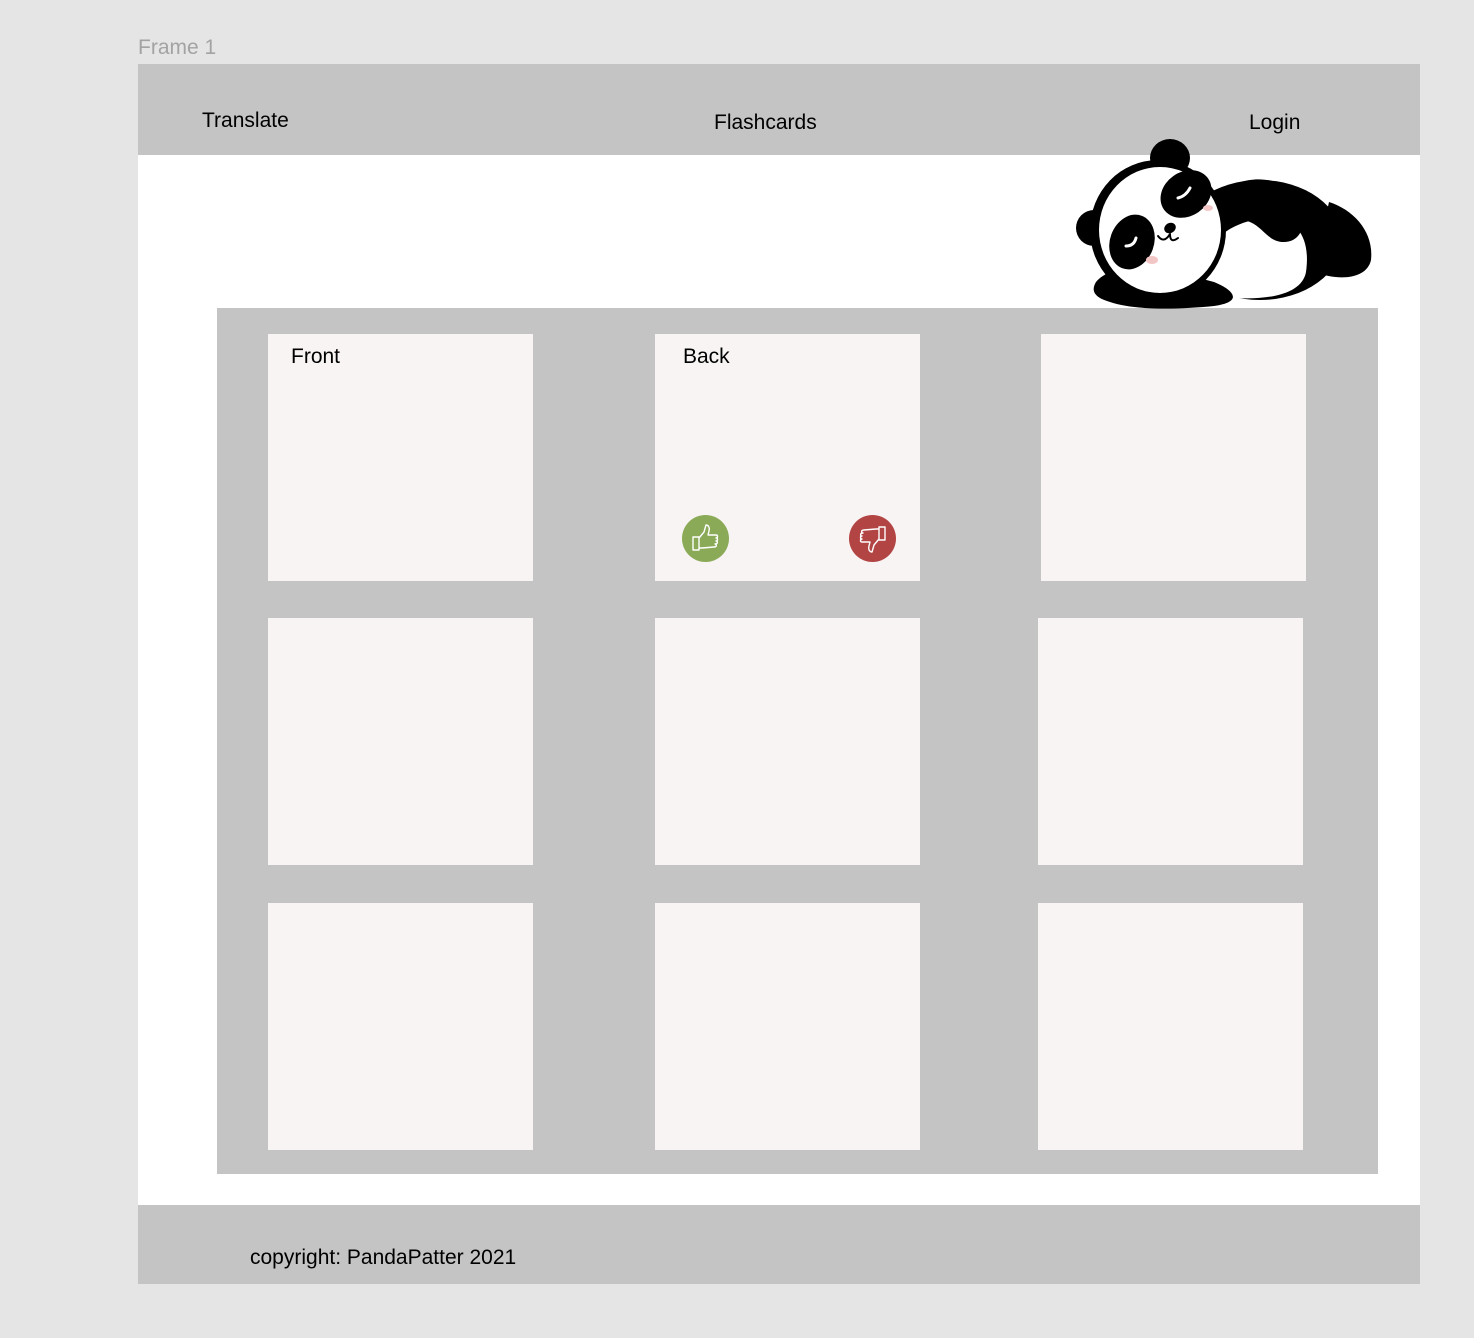  What do you see at coordinates (706, 356) in the screenshot?
I see `card-back-label: Back` at bounding box center [706, 356].